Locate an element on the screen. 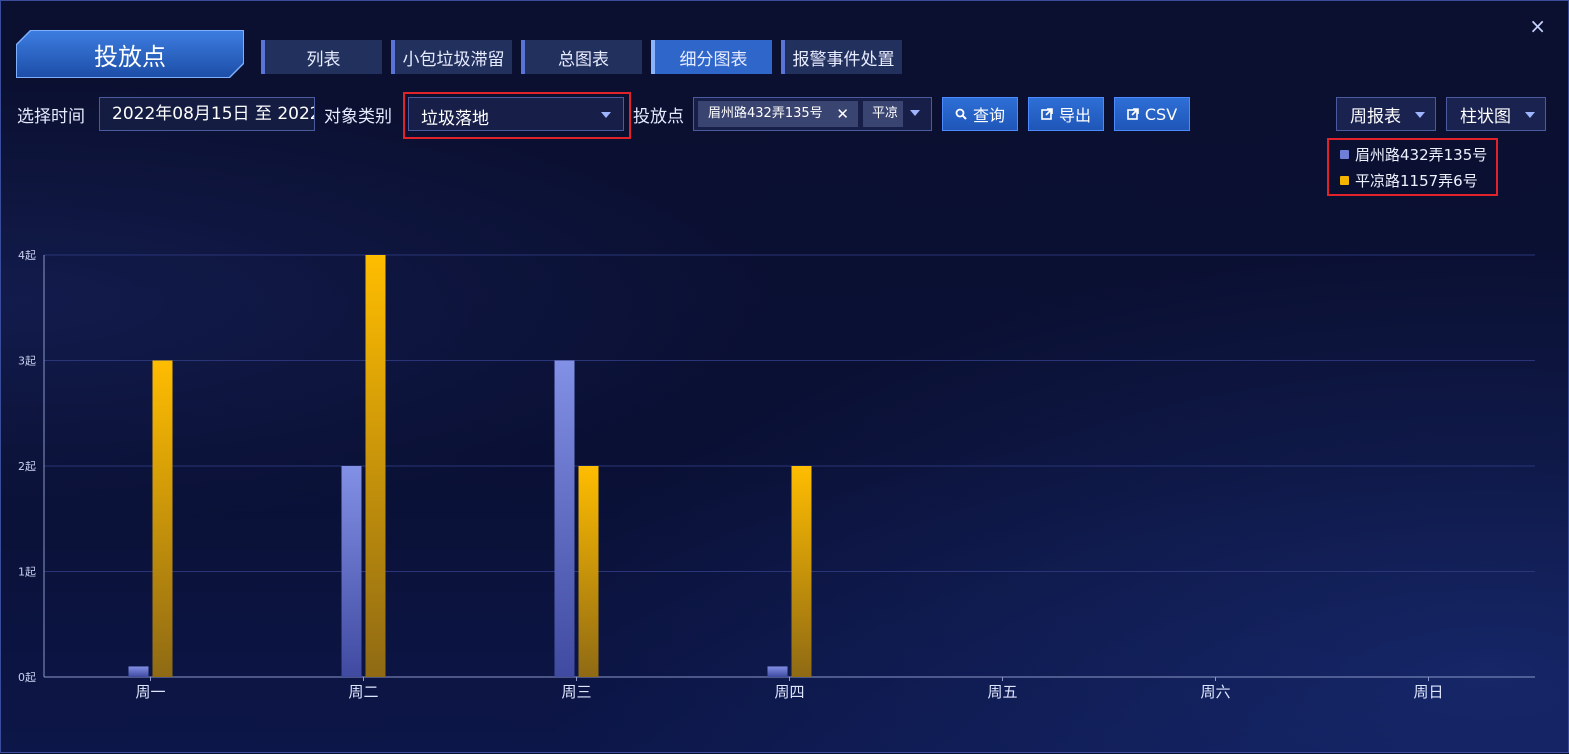  query-label: 查询 is located at coordinates (988, 115).